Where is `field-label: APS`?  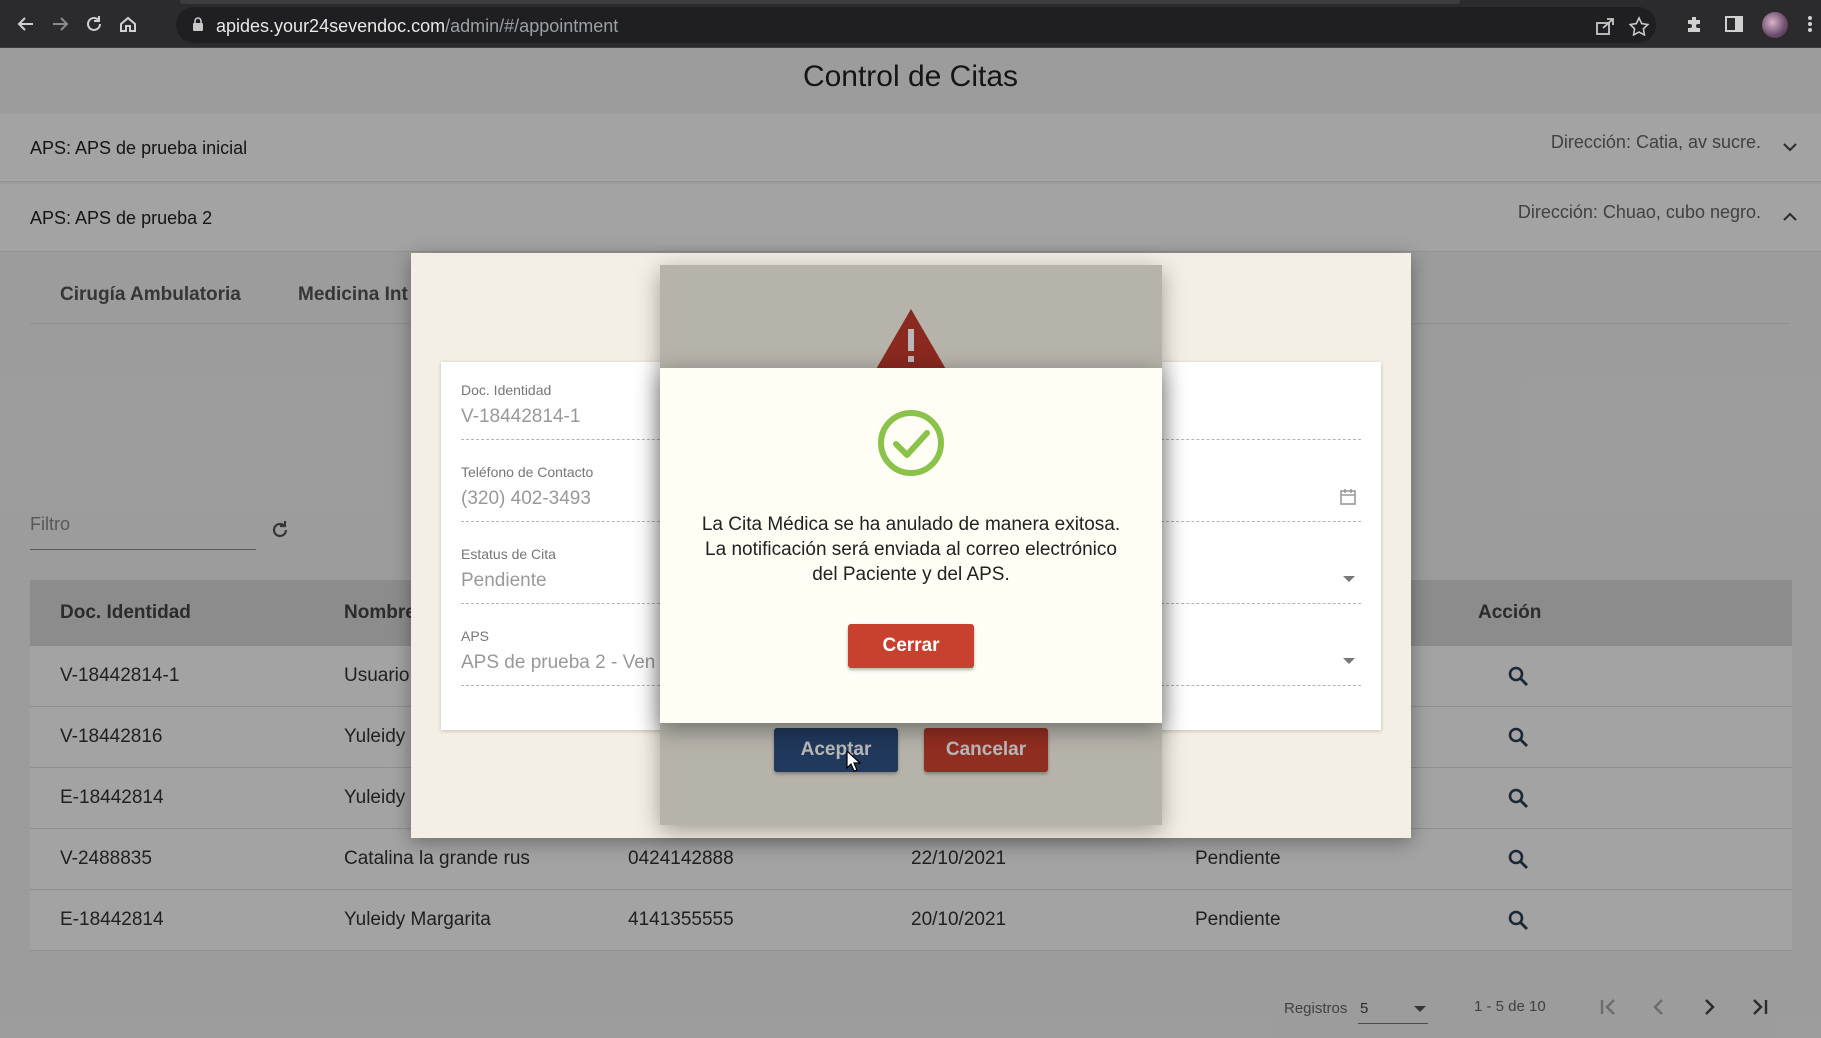 field-label: APS is located at coordinates (475, 636).